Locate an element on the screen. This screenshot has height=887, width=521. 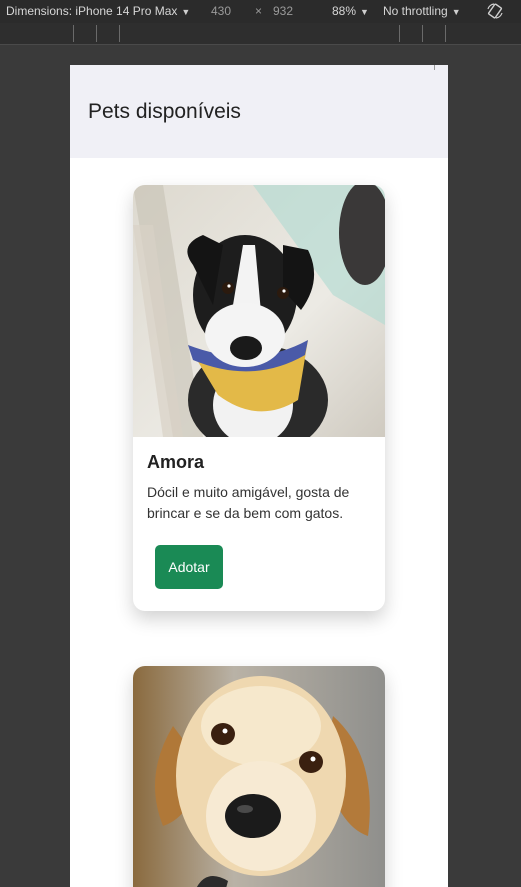
page-title: Pets disponíveis is located at coordinates (164, 111).